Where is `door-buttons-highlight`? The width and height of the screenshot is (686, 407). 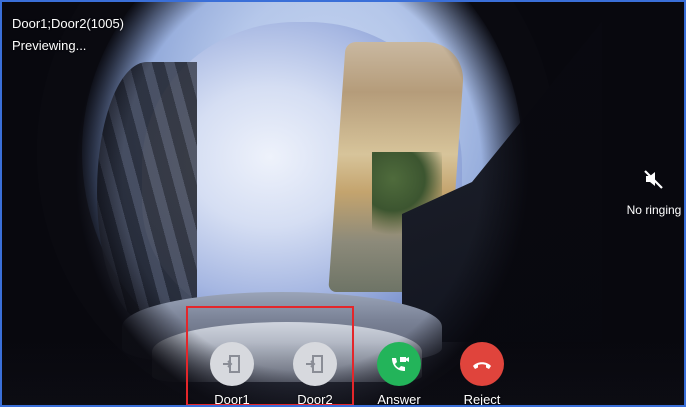
door-buttons-highlight is located at coordinates (270, 355).